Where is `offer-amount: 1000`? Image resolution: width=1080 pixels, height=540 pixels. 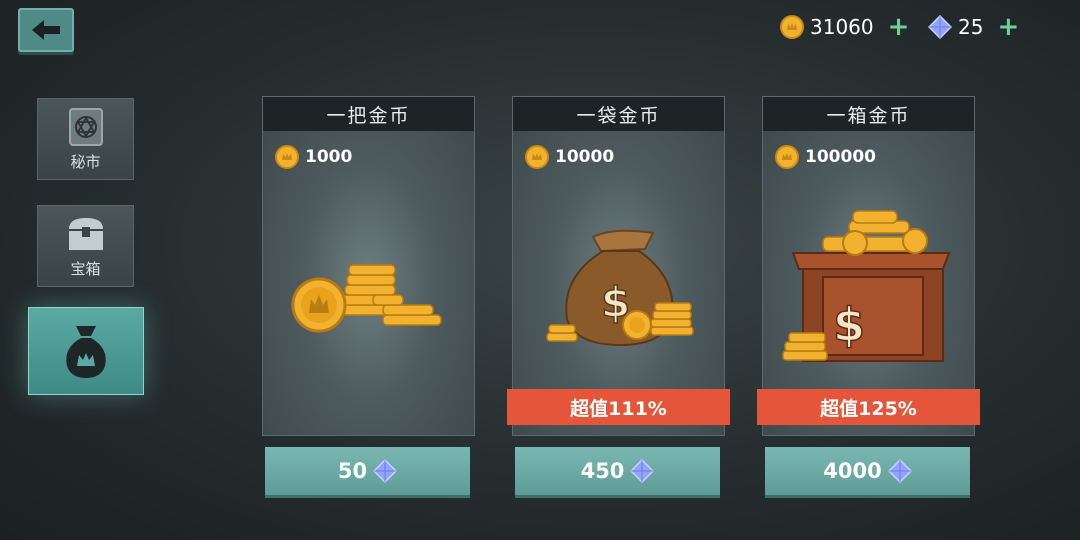 offer-amount: 1000 is located at coordinates (313, 157).